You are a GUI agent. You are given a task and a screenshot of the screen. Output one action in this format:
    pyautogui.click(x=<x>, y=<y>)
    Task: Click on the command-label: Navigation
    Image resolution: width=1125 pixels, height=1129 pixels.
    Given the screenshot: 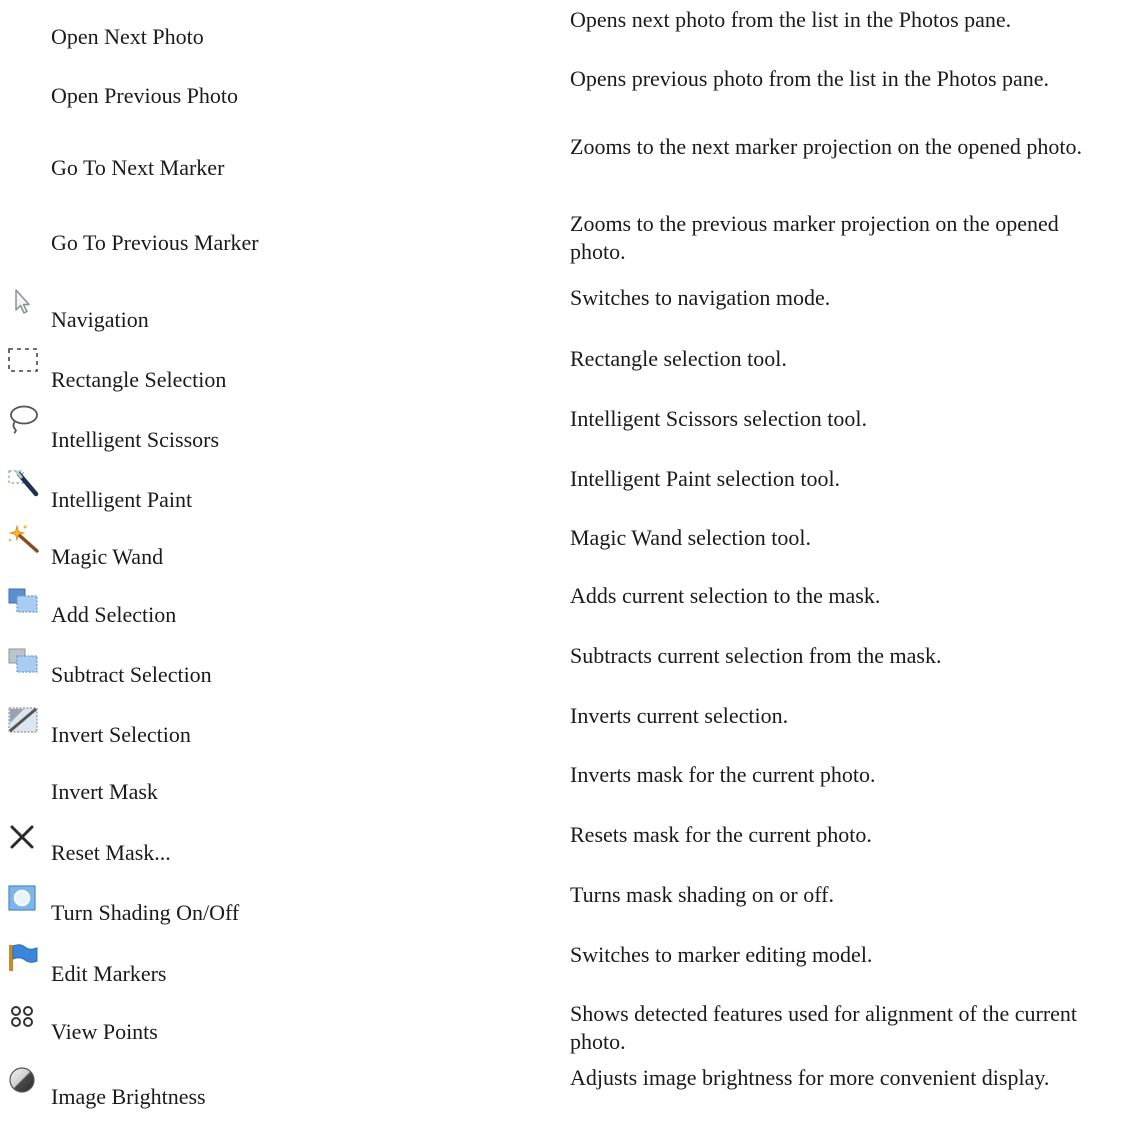 What is the action you would take?
    pyautogui.click(x=100, y=319)
    